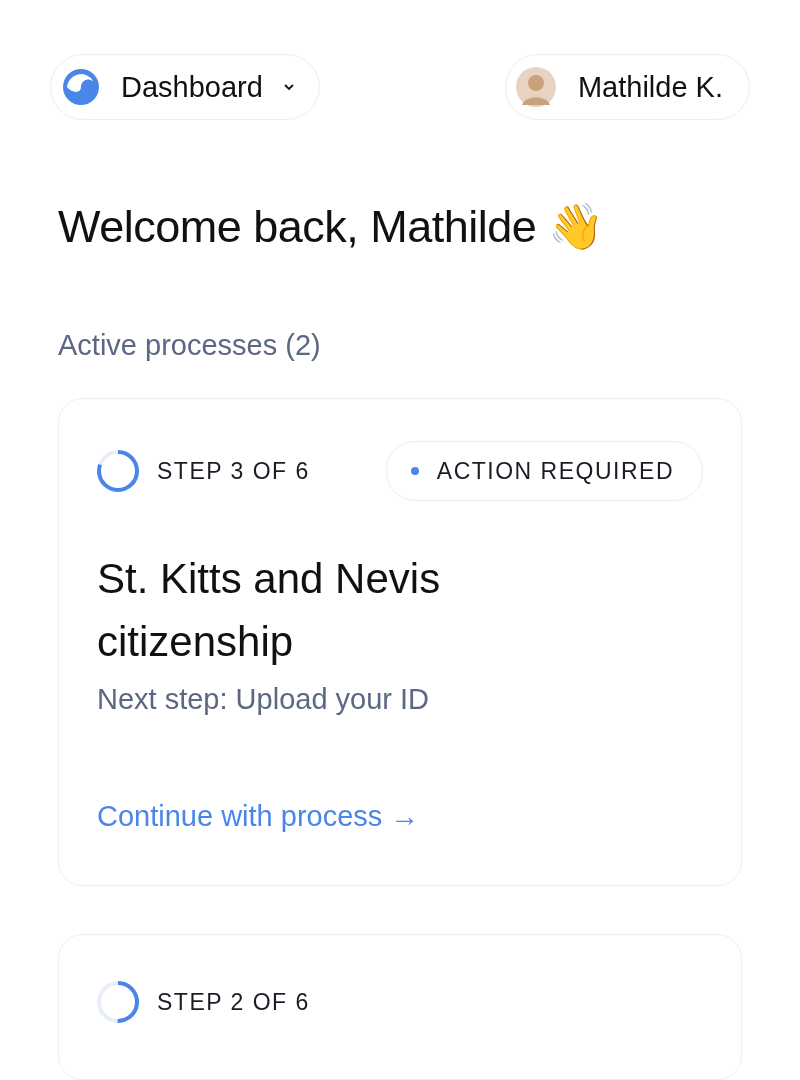 The width and height of the screenshot is (800, 1080). I want to click on next-step-text: Next step: Upload your ID, so click(264, 699).